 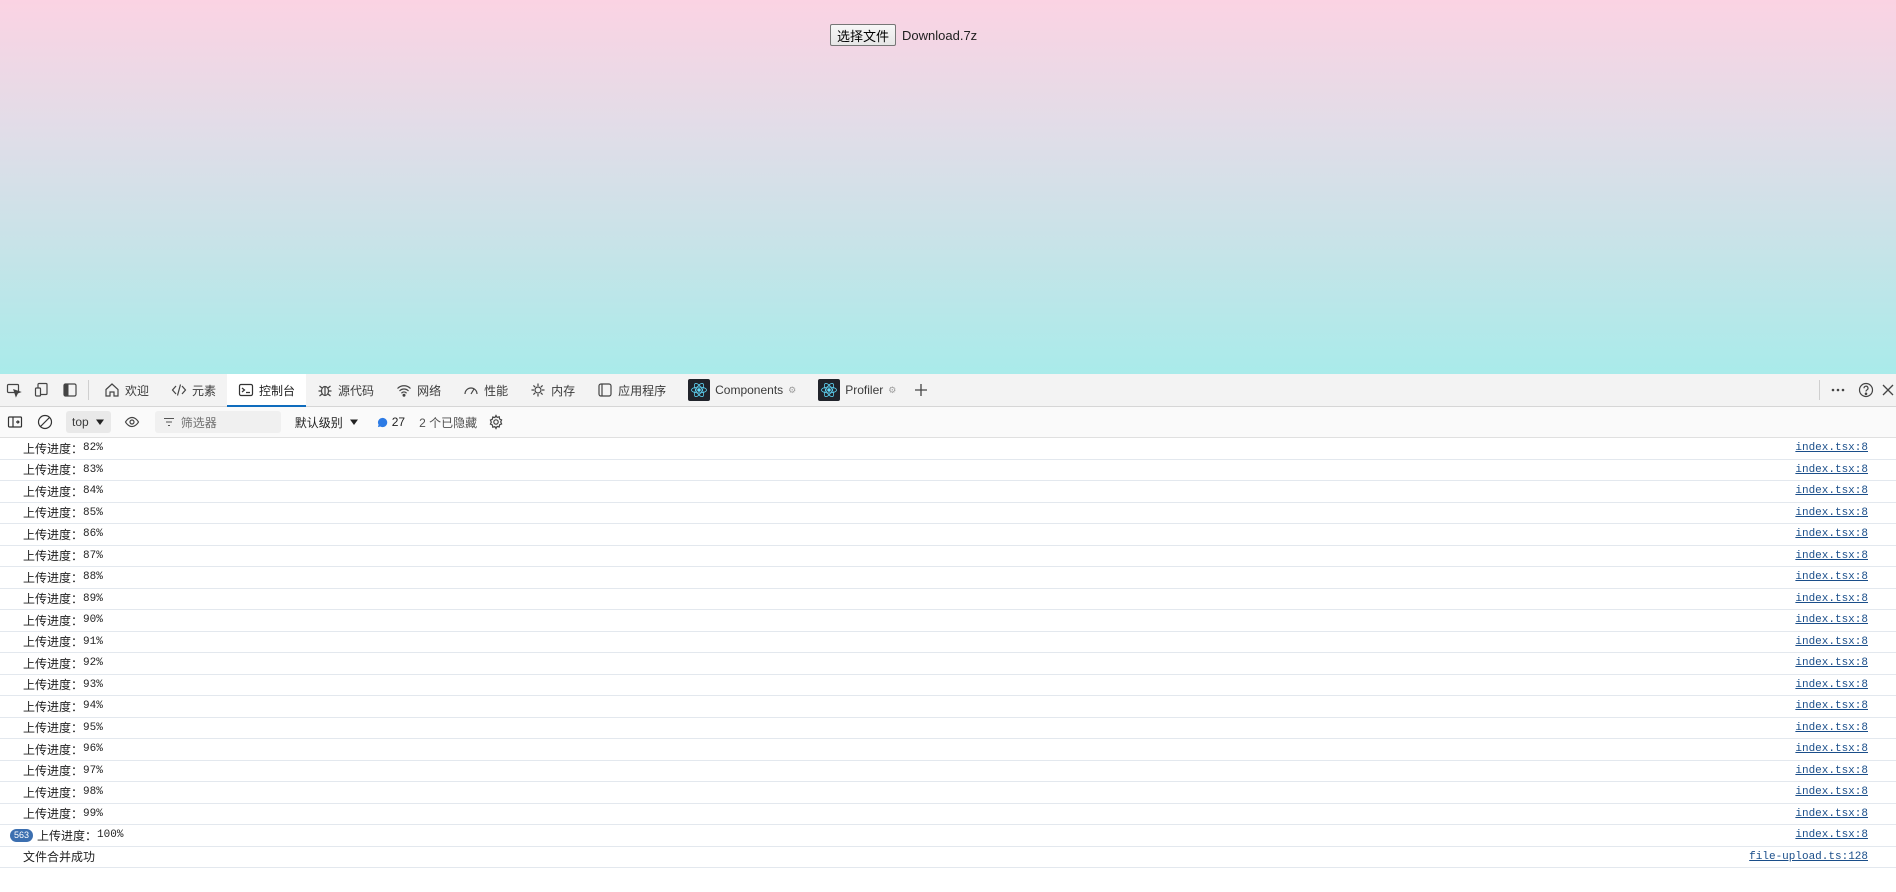 I want to click on device-emulation-icon, so click(x=42, y=390).